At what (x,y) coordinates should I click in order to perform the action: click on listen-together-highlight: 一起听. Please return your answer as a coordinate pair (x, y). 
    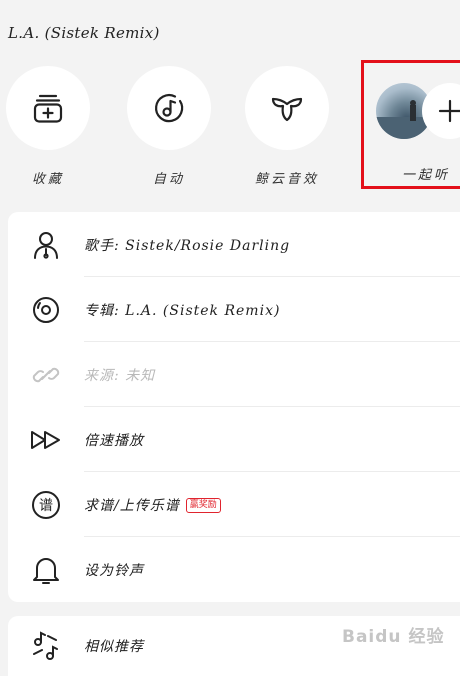
    Looking at the image, I should click on (410, 124).